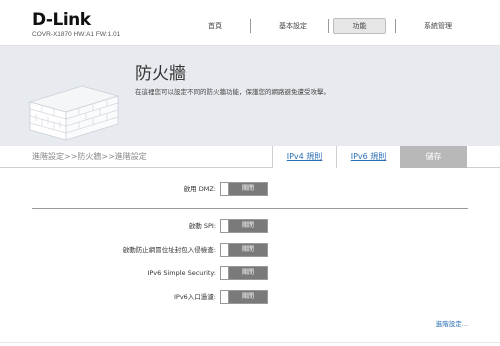  I want to click on setting-row-dmz: 啟用 DMZ: 關閉, so click(250, 189).